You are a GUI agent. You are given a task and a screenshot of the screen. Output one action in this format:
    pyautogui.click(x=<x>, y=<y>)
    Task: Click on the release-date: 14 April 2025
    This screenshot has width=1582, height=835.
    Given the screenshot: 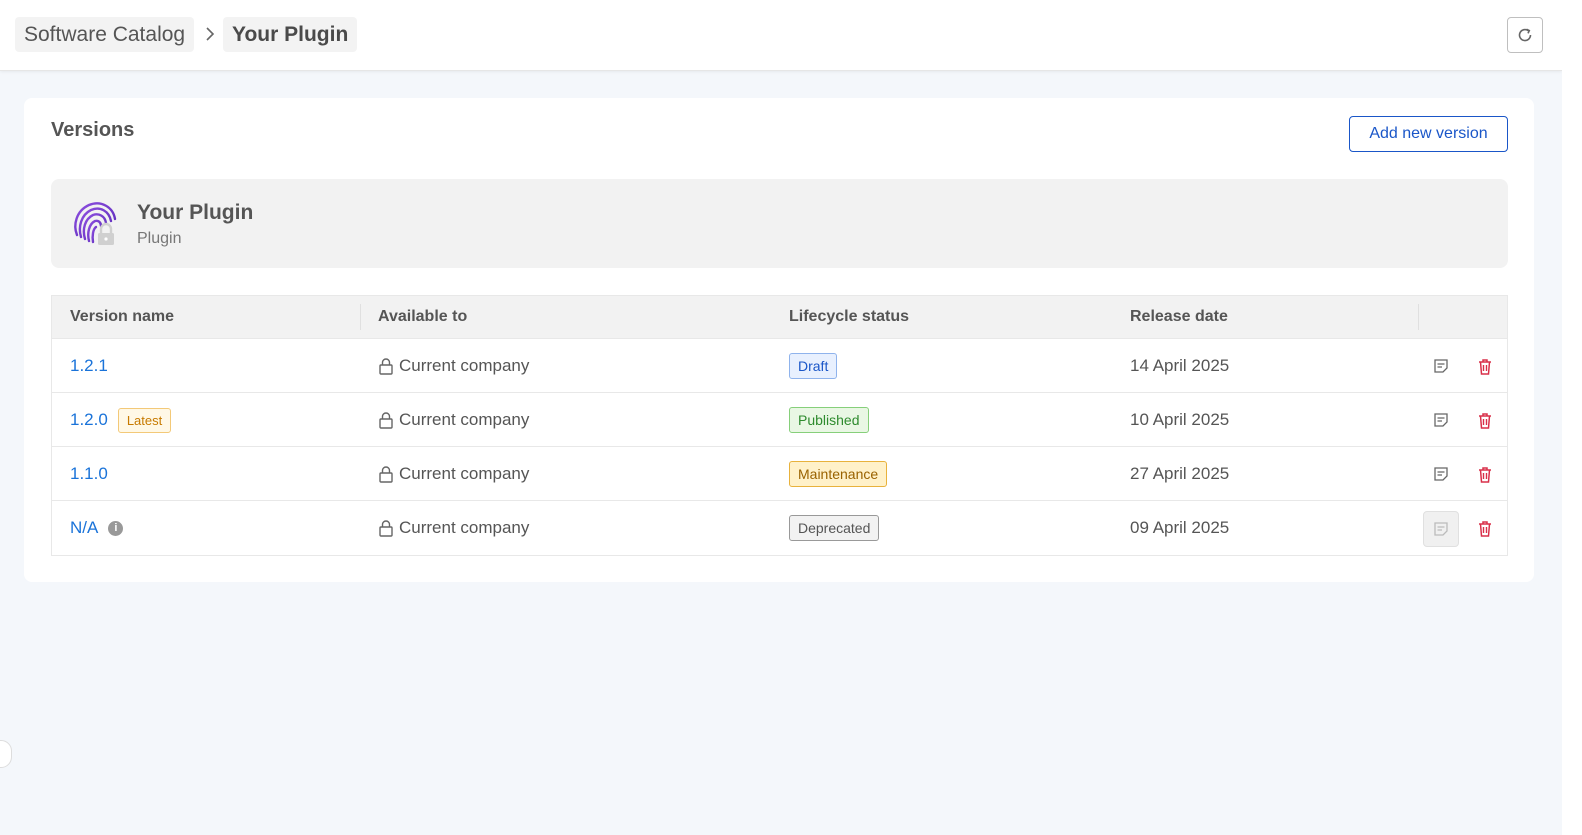 What is the action you would take?
    pyautogui.click(x=1180, y=365)
    